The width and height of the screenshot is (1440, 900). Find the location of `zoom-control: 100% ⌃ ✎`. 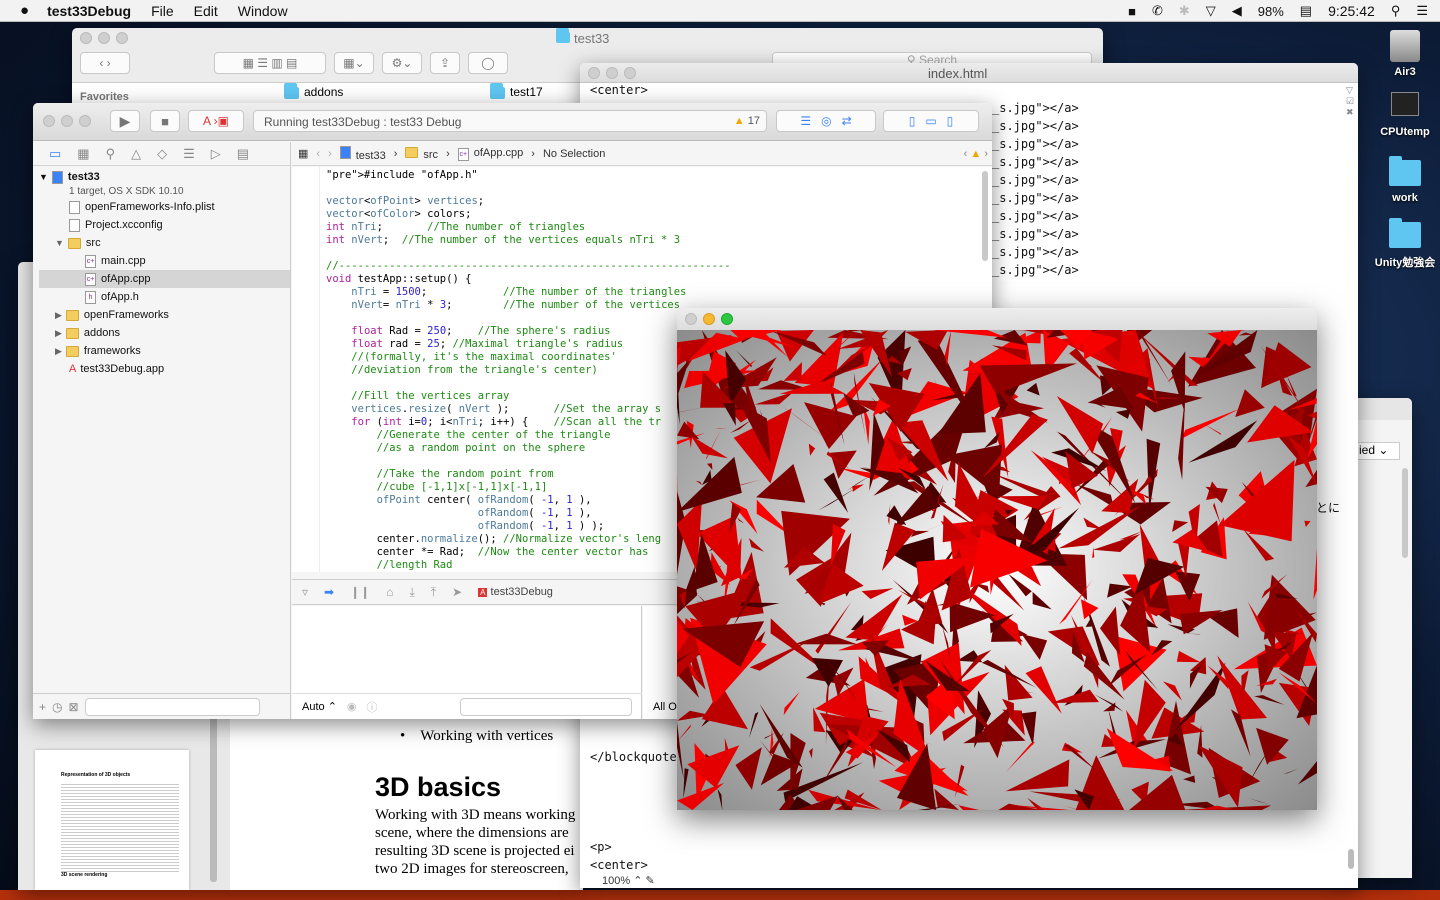

zoom-control: 100% ⌃ ✎ is located at coordinates (628, 880).